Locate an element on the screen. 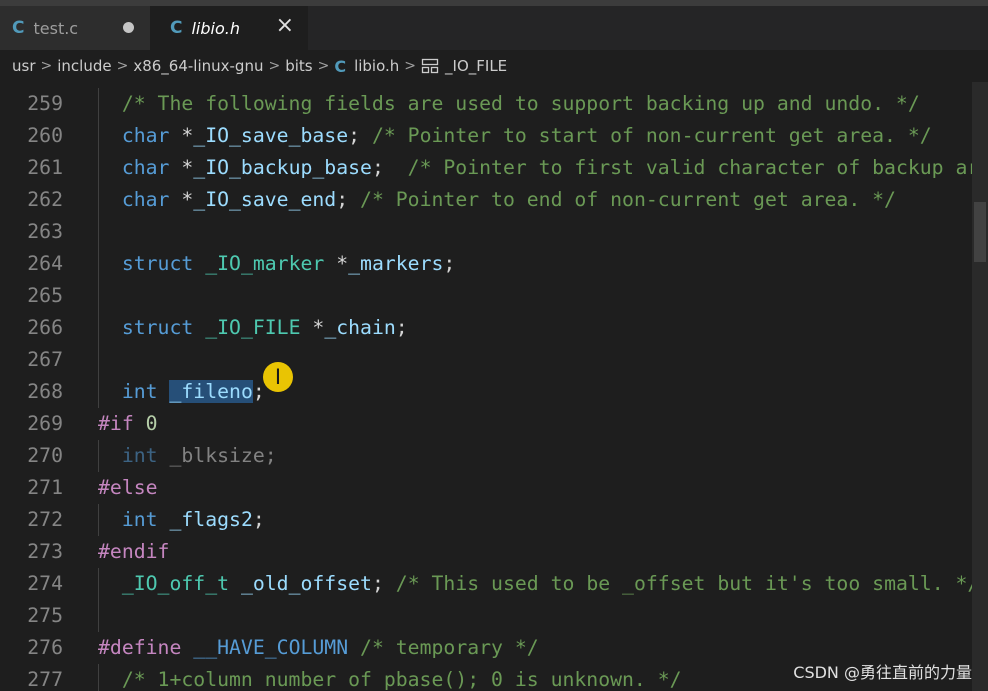 The width and height of the screenshot is (988, 691). code-line: 264 struct _IO_marker *_markers; is located at coordinates (486, 264).